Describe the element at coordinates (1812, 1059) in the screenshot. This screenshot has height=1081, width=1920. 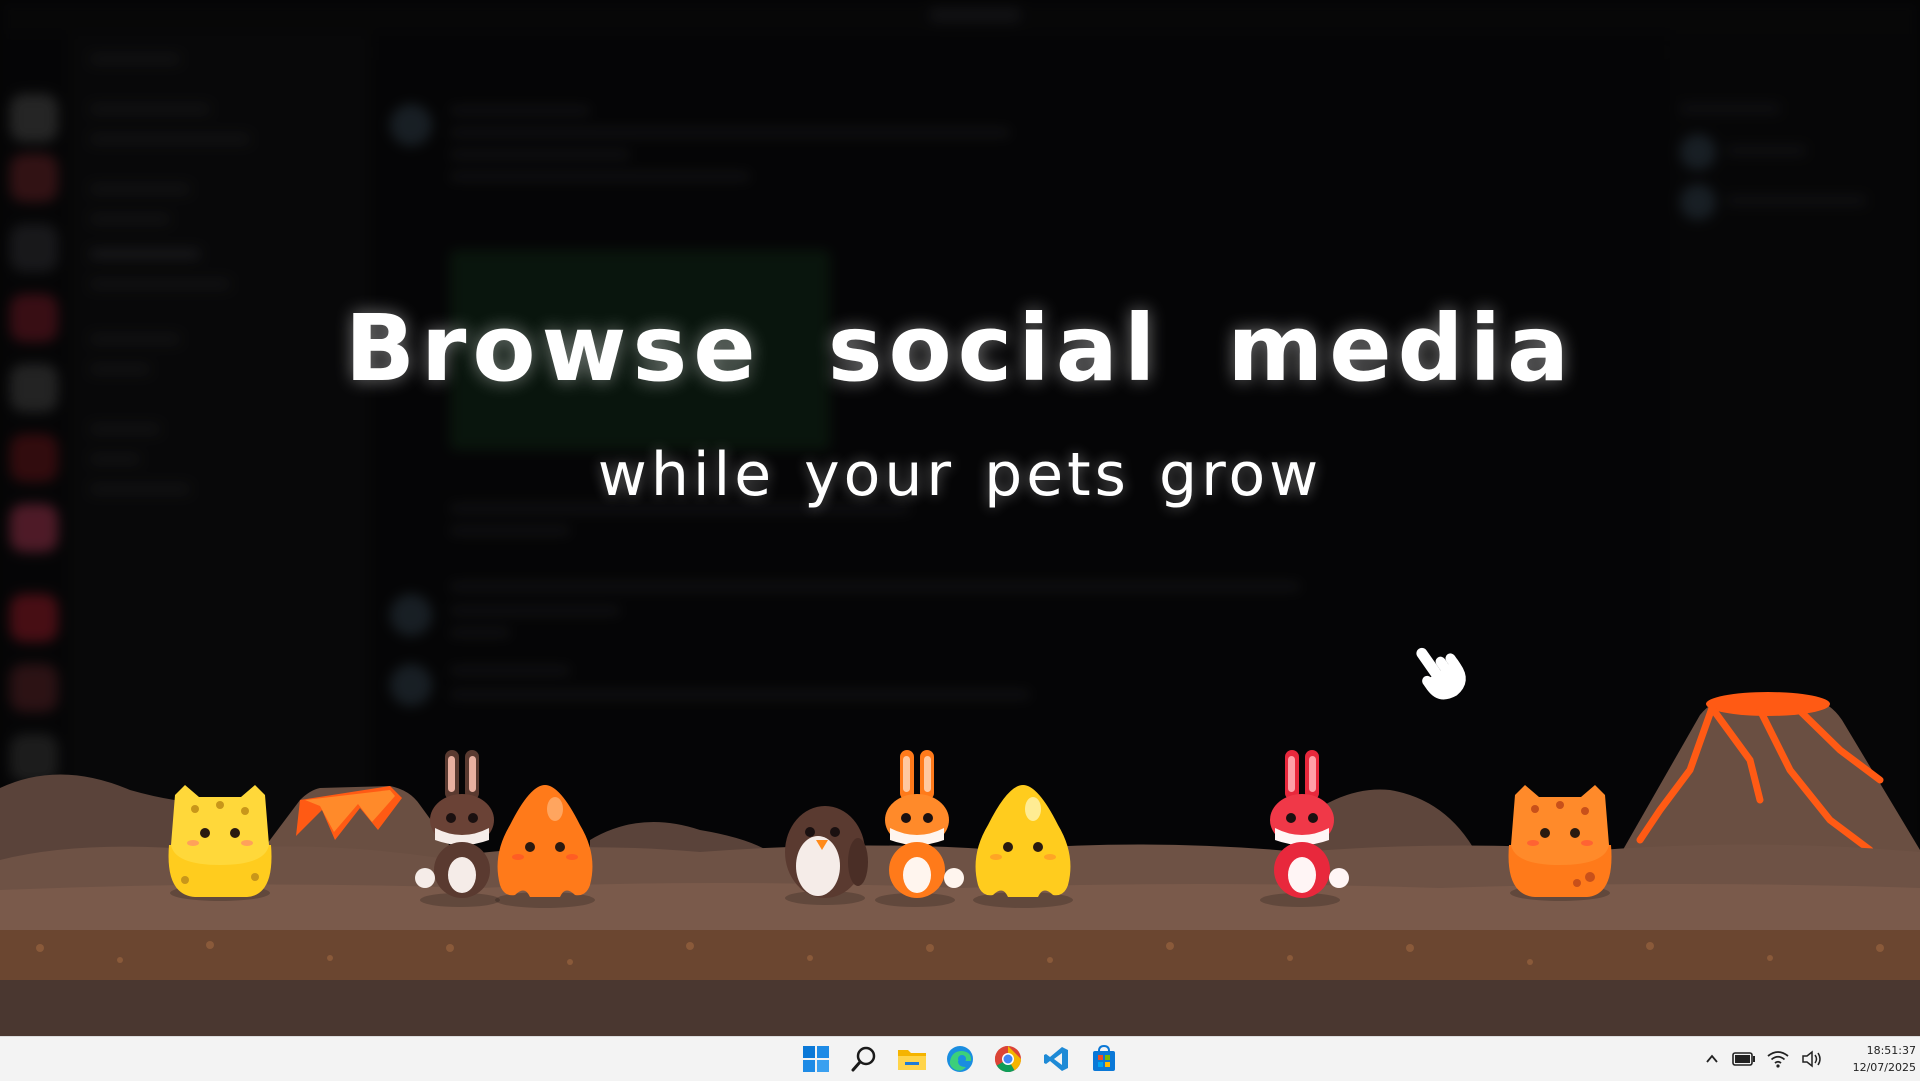
I see `volume-icon` at that location.